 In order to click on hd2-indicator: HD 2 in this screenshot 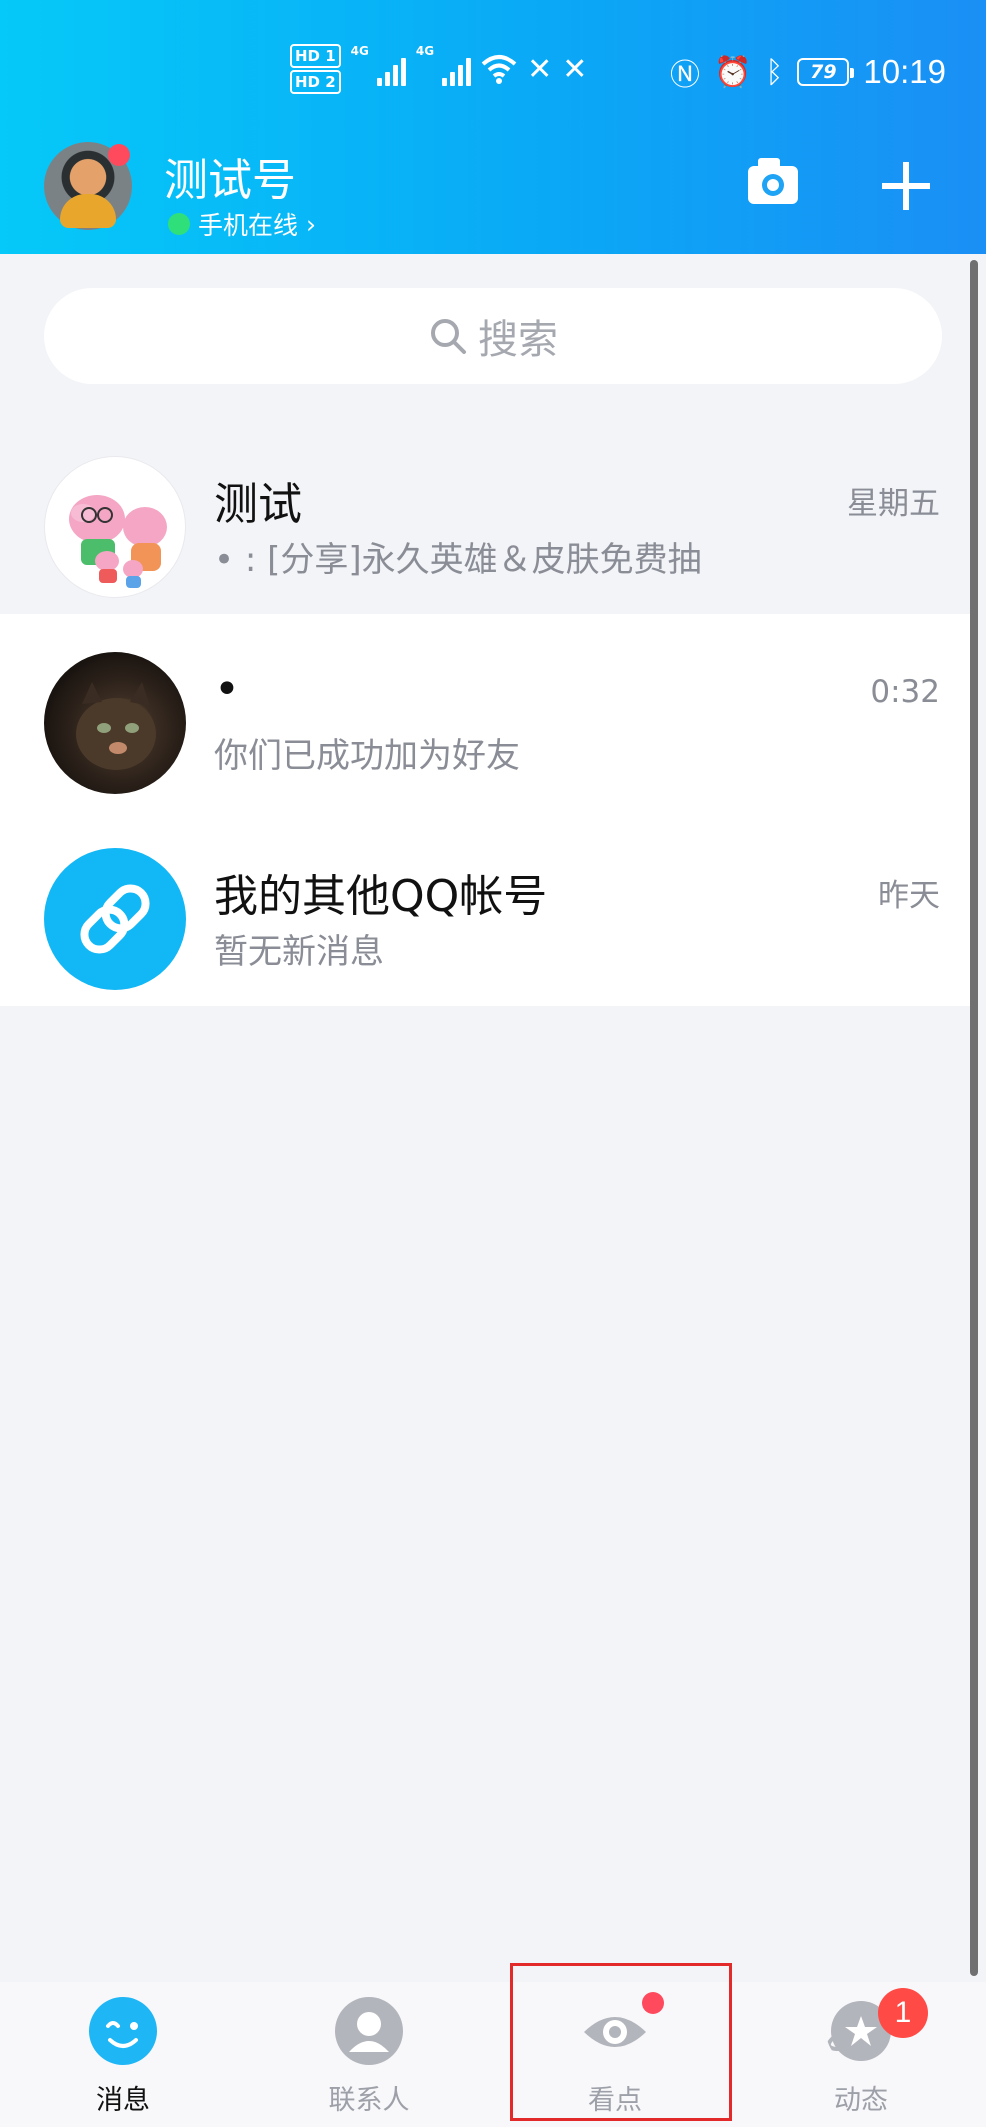, I will do `click(315, 82)`.